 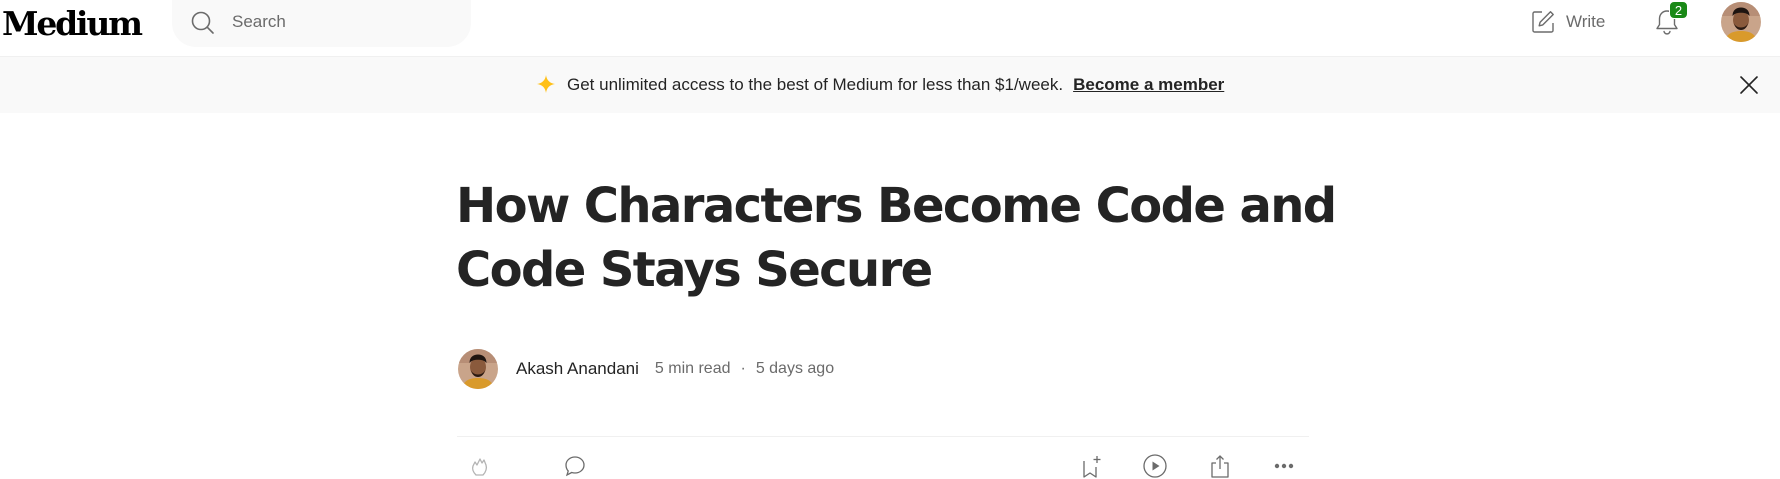 What do you see at coordinates (1148, 85) in the screenshot?
I see `become-member-link: Become a member` at bounding box center [1148, 85].